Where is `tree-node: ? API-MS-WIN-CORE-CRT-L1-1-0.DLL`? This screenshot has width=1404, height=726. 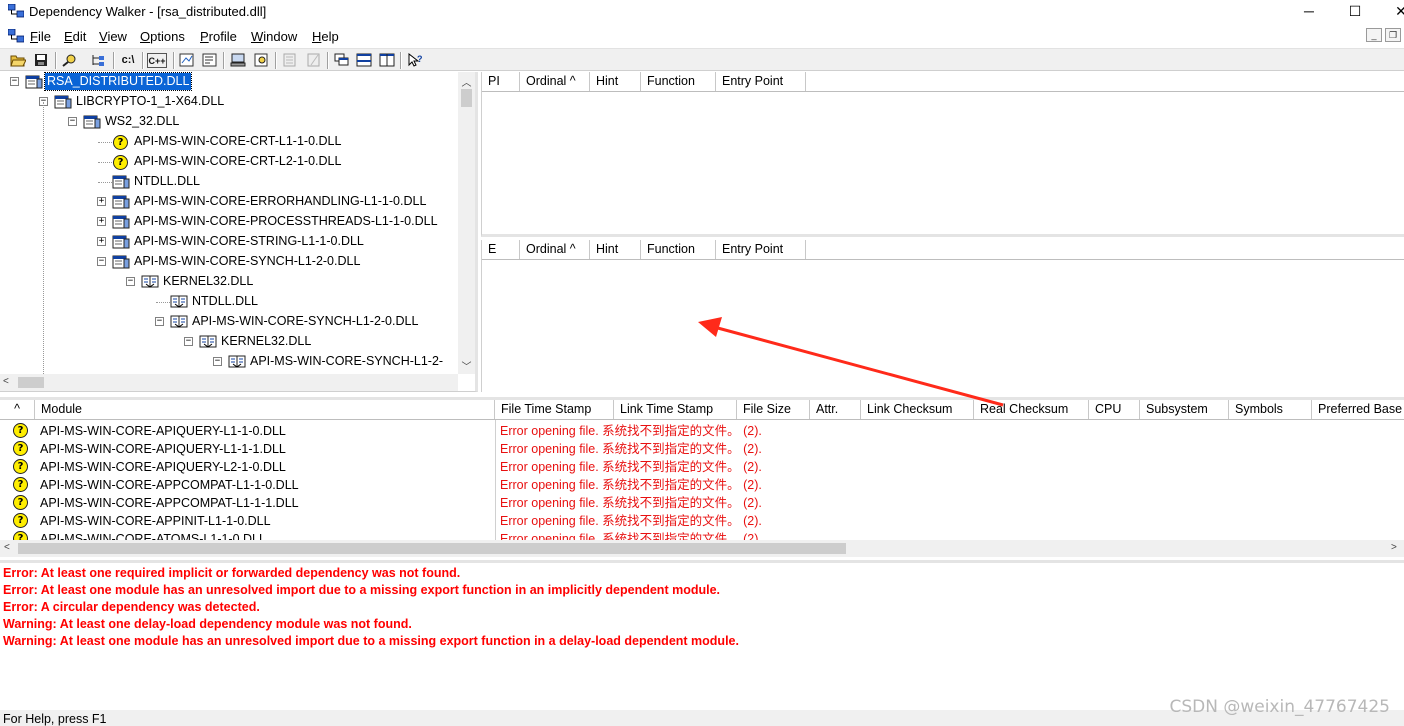
tree-node: ? API-MS-WIN-CORE-CRT-L1-1-0.DLL is located at coordinates (229, 142).